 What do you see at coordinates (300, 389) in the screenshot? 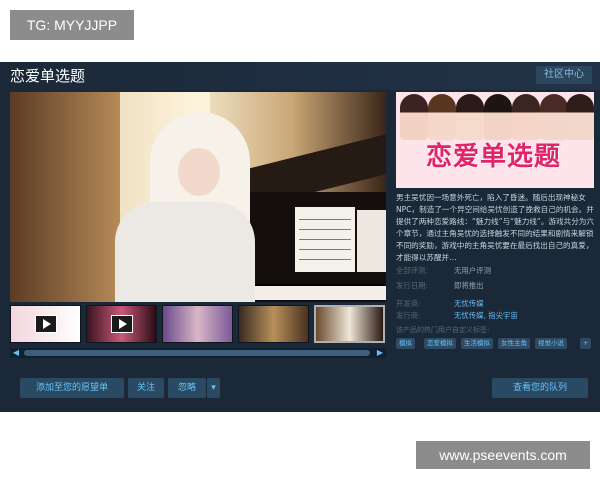
I see `action-bar: 添加至您的愿望单 关注 忽略 ▾ 查看您的队列` at bounding box center [300, 389].